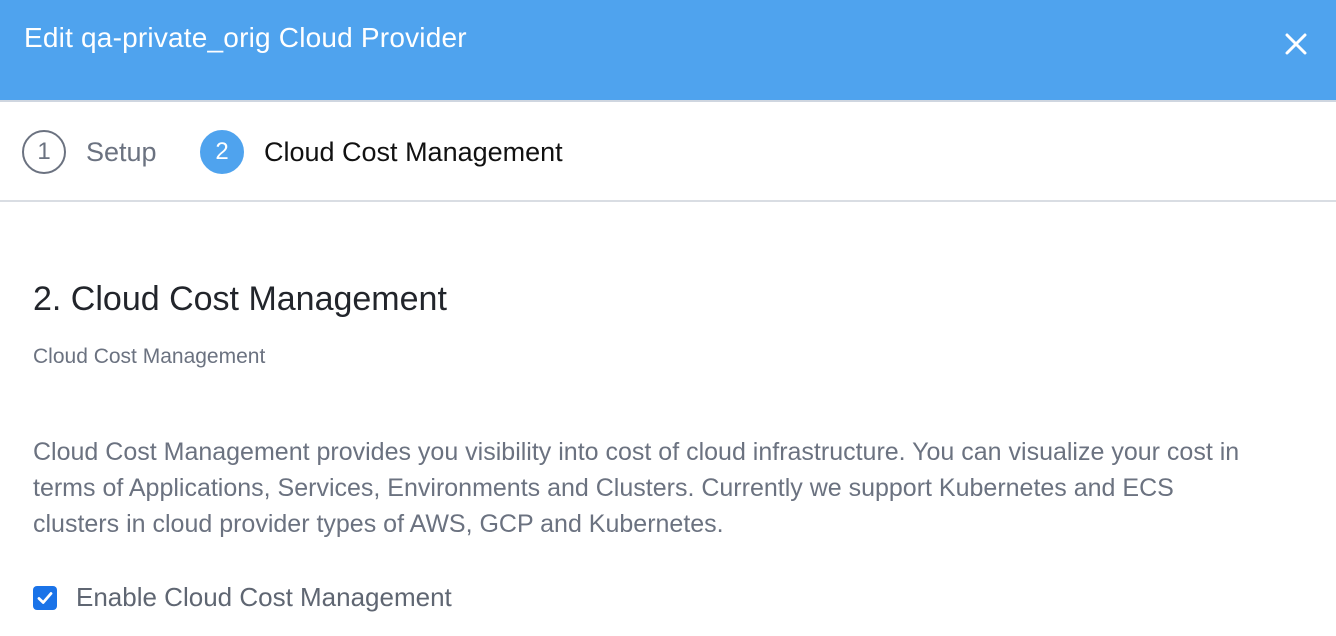  I want to click on section-subtitle: Cloud Cost Management, so click(149, 356).